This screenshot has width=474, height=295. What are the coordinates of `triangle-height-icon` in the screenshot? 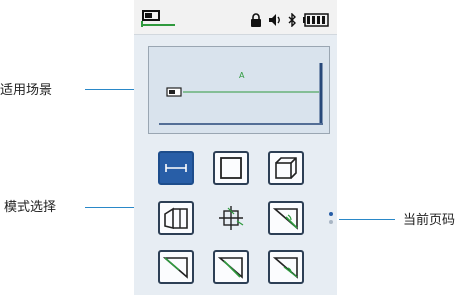 It's located at (285, 219).